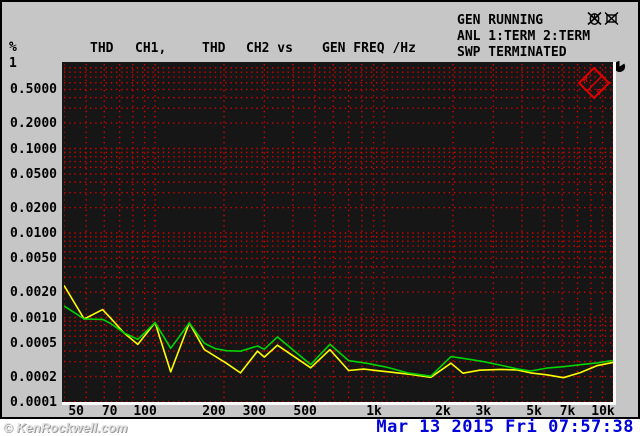 This screenshot has height=436, width=640. What do you see at coordinates (33, 293) in the screenshot?
I see `y-tick-label: 0.0020` at bounding box center [33, 293].